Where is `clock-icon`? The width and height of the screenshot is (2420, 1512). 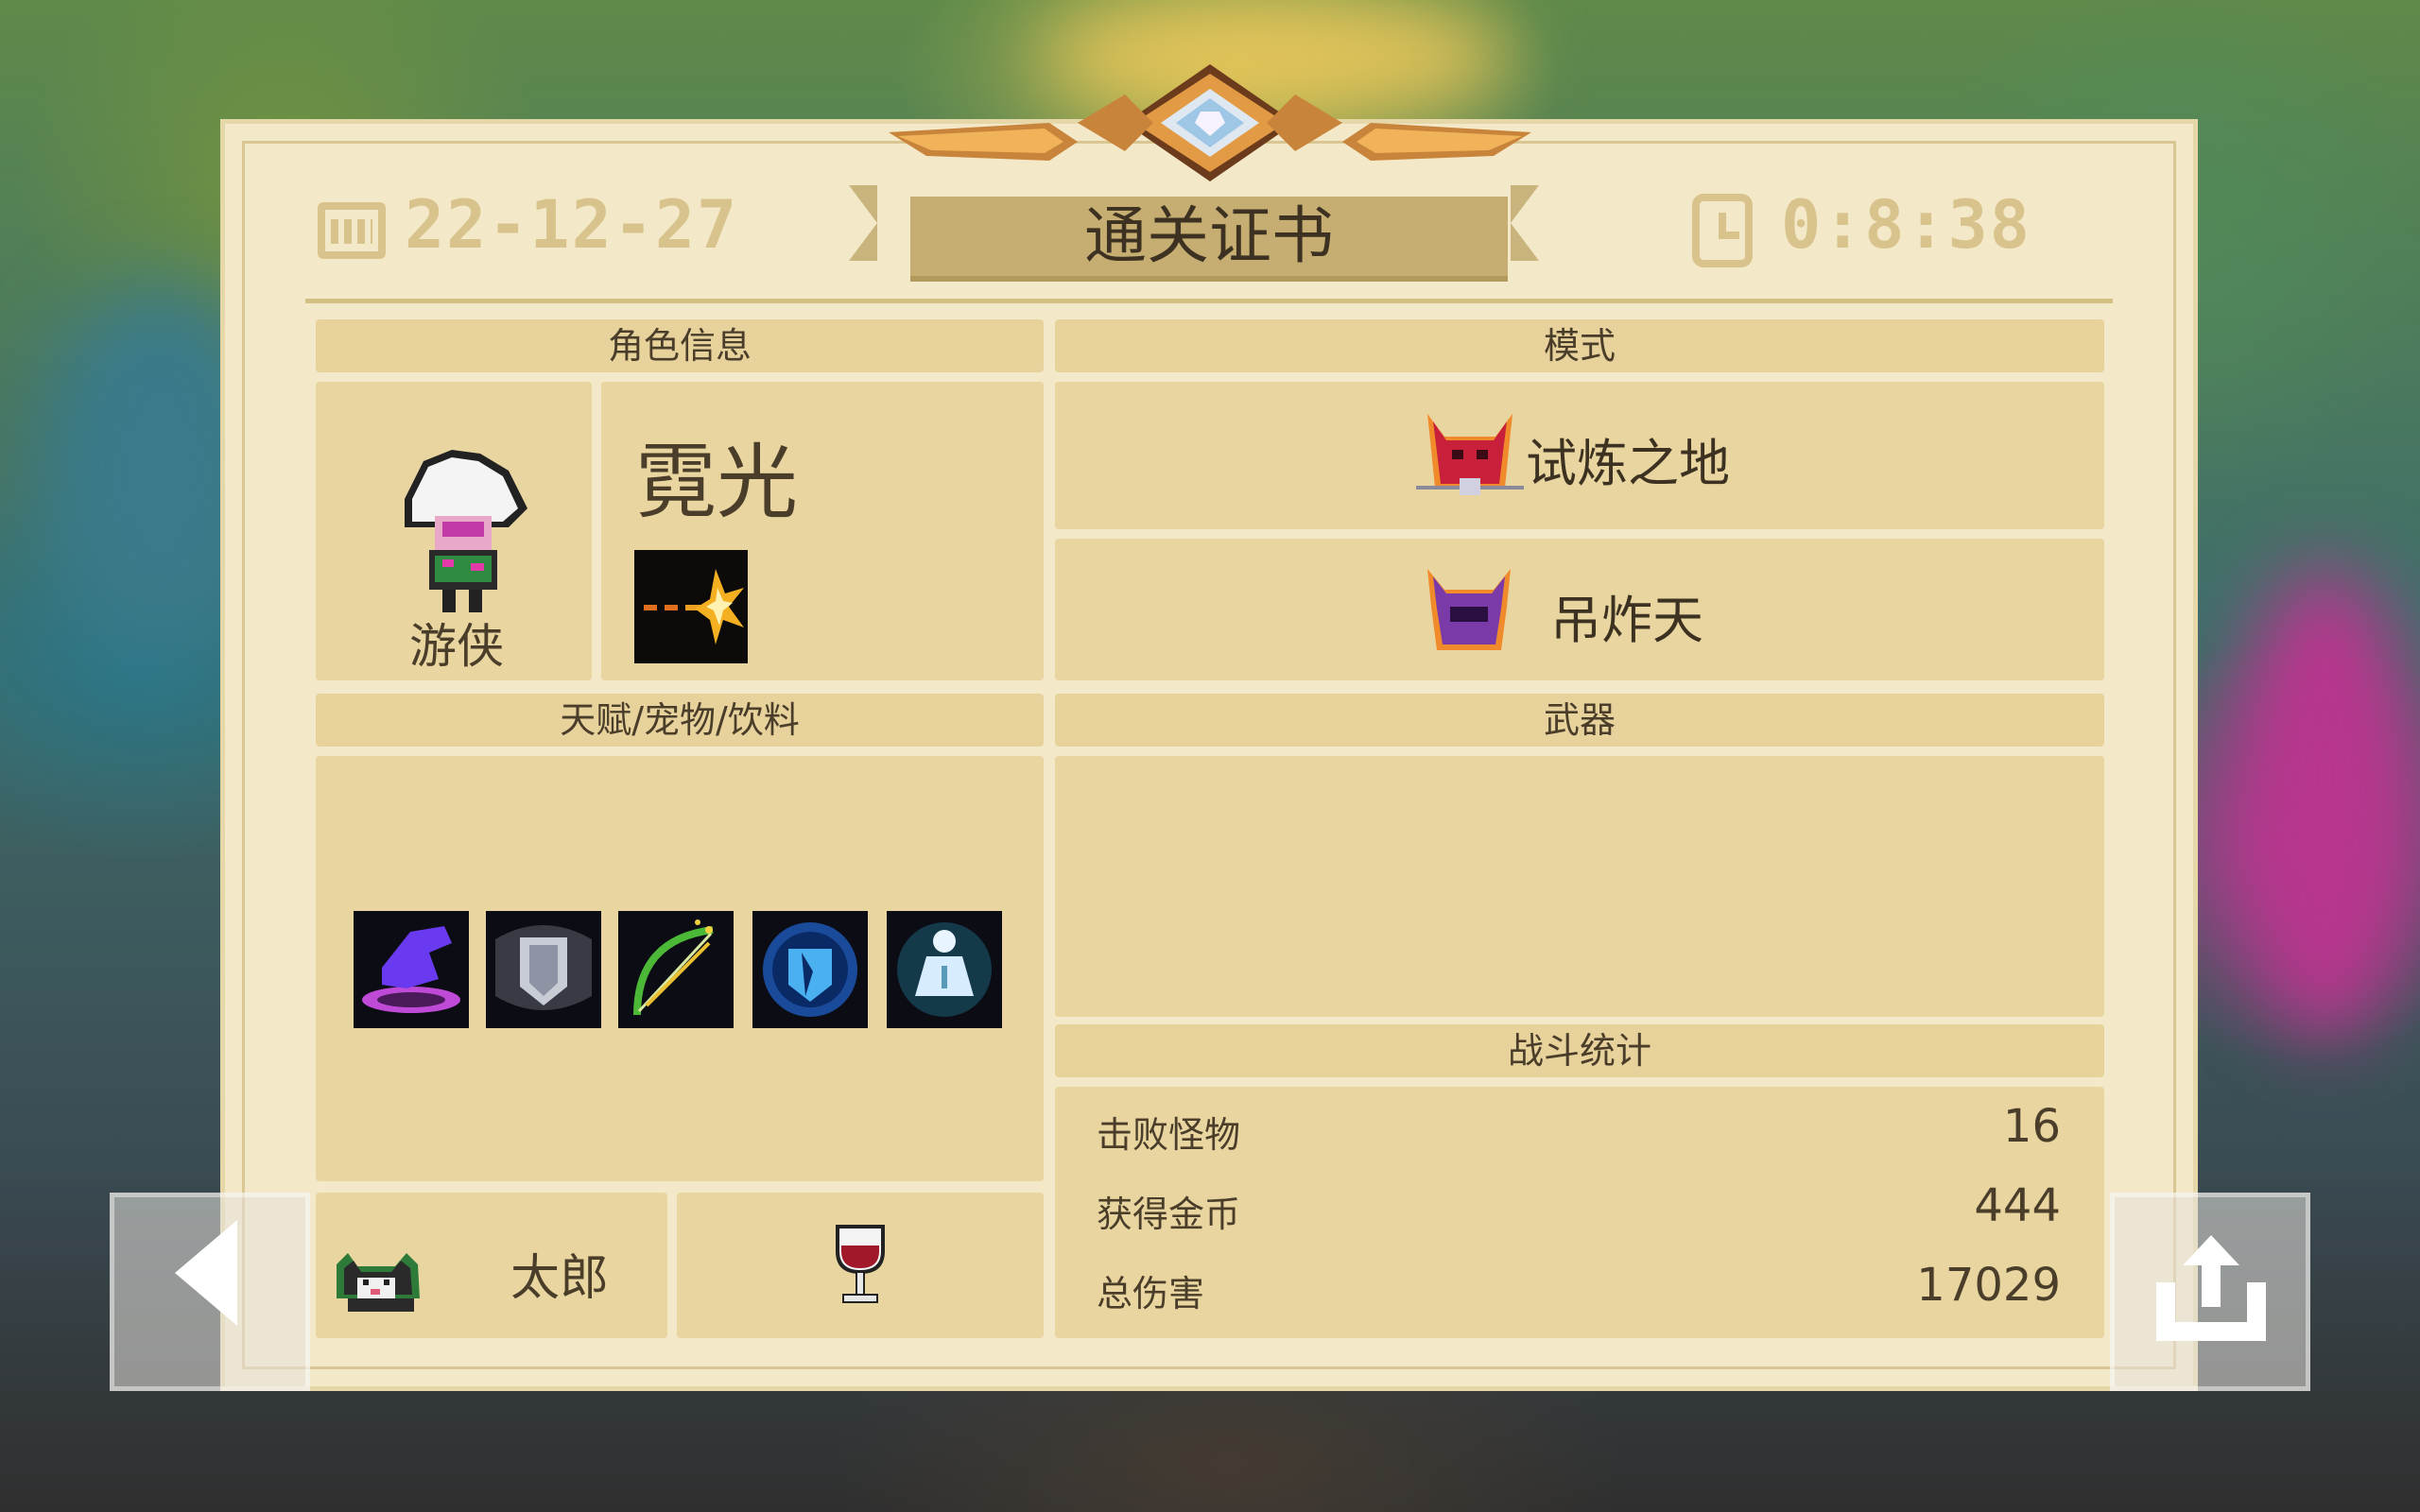
clock-icon is located at coordinates (1722, 230).